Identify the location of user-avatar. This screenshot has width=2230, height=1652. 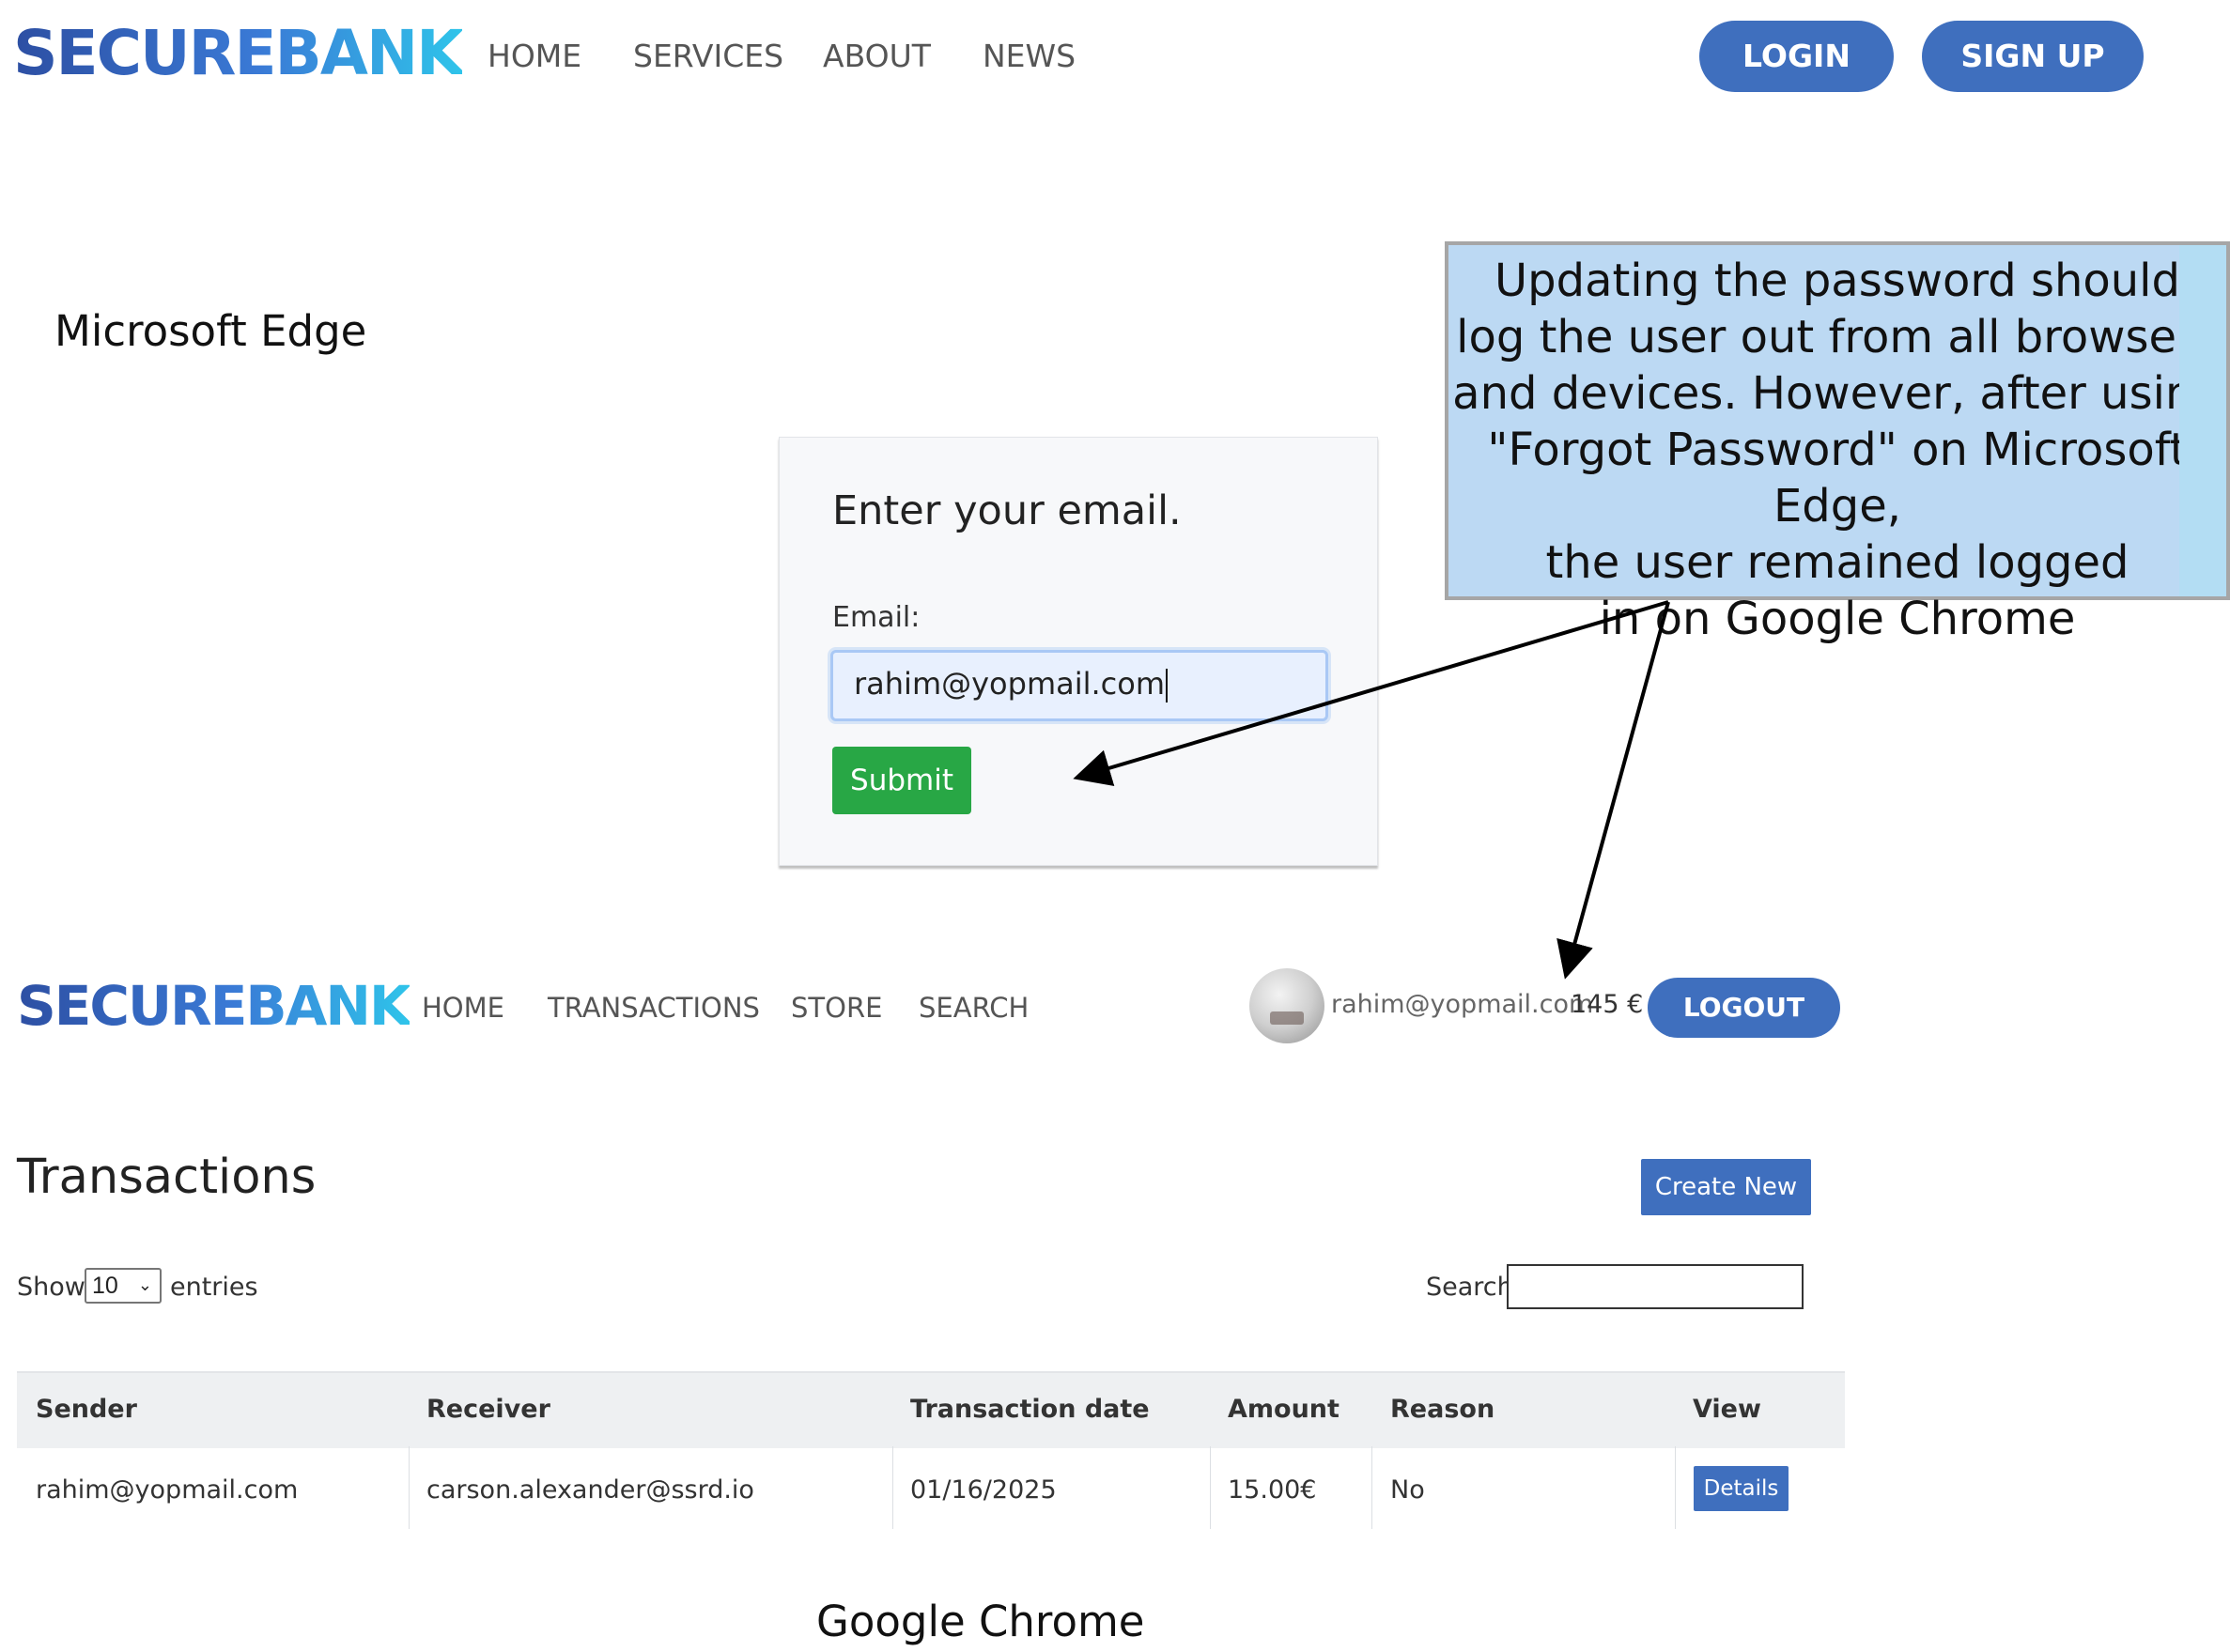
(1286, 1005).